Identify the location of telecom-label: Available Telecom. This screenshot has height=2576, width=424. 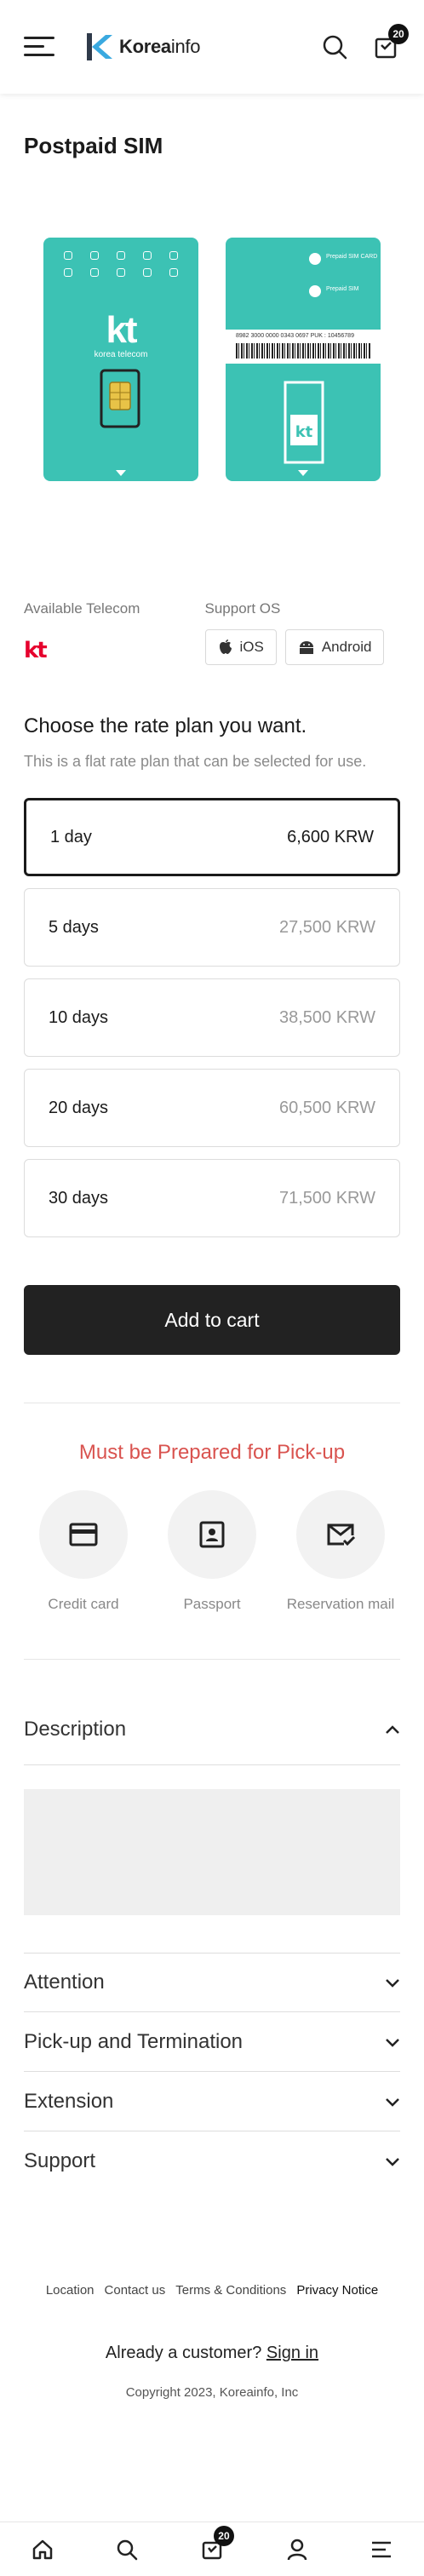
(82, 608).